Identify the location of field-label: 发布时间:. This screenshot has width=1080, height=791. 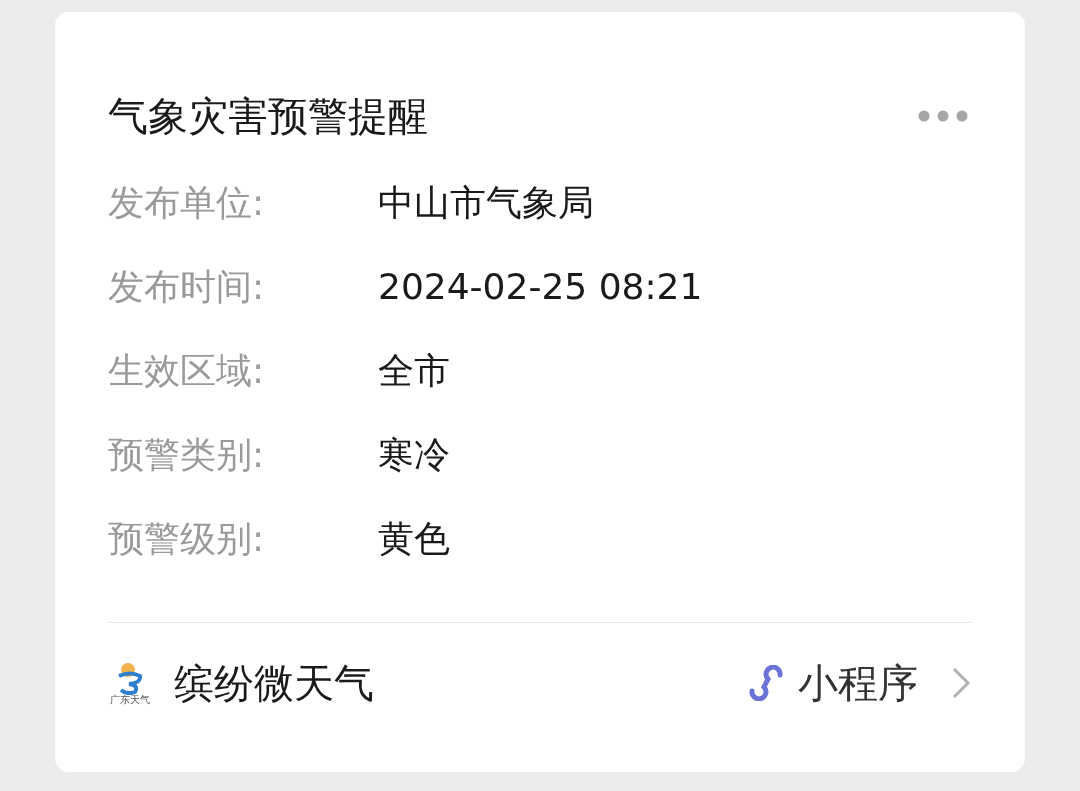
(187, 287).